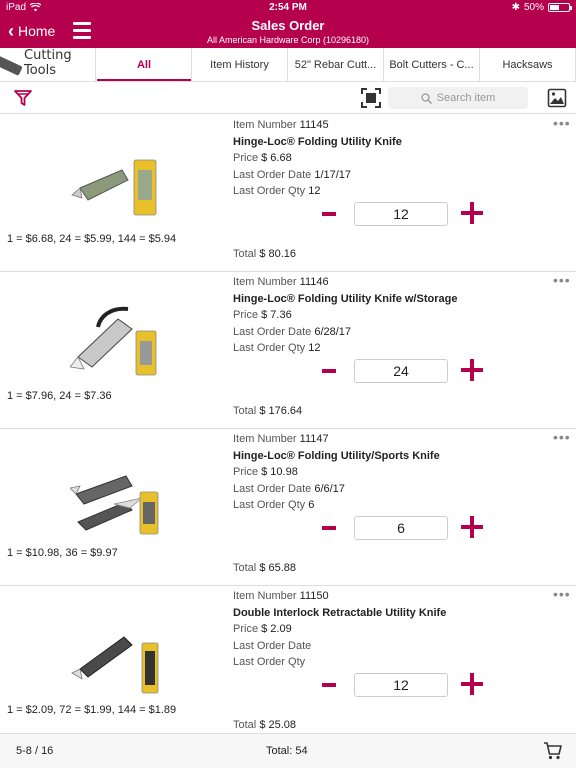 The image size is (576, 768). What do you see at coordinates (276, 315) in the screenshot?
I see `item-price: $ 7.36` at bounding box center [276, 315].